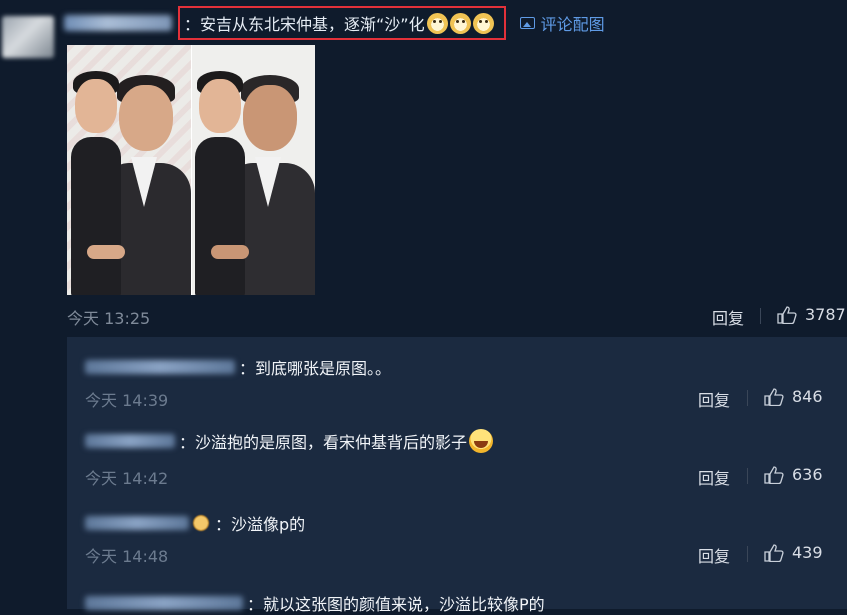 Image resolution: width=847 pixels, height=615 pixels. Describe the element at coordinates (127, 478) in the screenshot. I see `reply-time: 今天 14:42` at that location.